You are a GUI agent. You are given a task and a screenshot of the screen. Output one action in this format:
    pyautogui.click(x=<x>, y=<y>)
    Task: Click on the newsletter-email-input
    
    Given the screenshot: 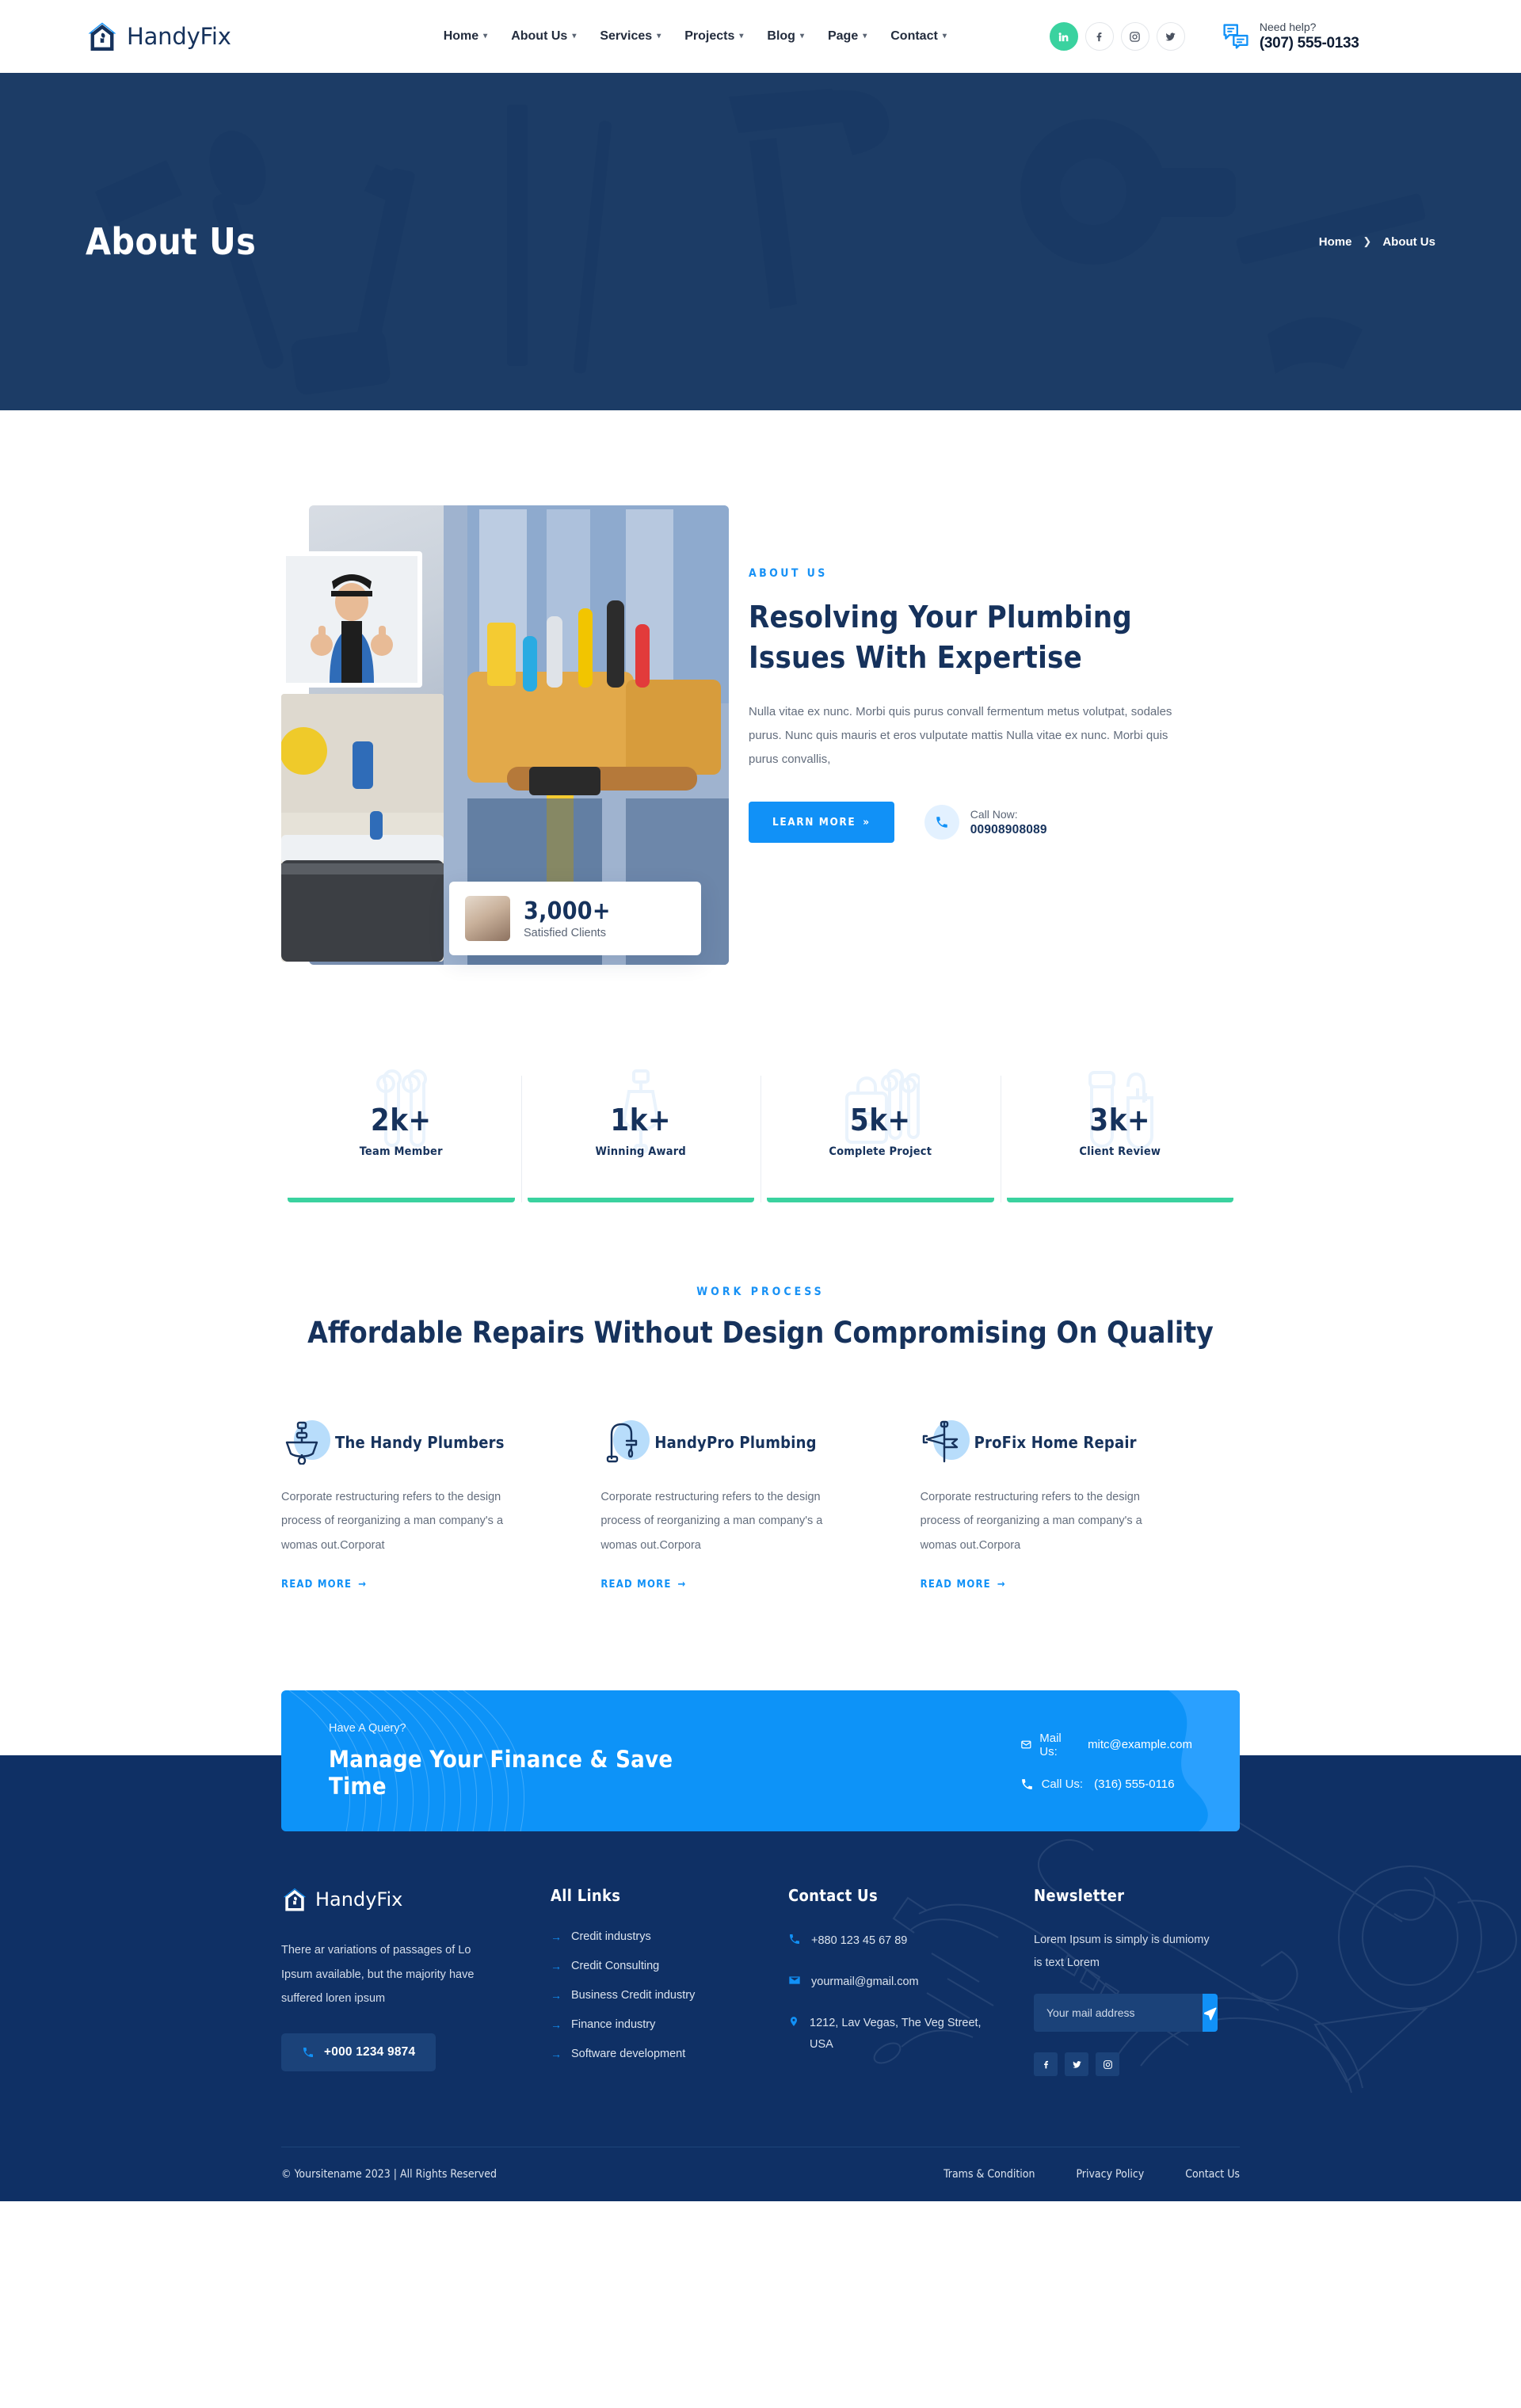 What is the action you would take?
    pyautogui.click(x=1119, y=2013)
    